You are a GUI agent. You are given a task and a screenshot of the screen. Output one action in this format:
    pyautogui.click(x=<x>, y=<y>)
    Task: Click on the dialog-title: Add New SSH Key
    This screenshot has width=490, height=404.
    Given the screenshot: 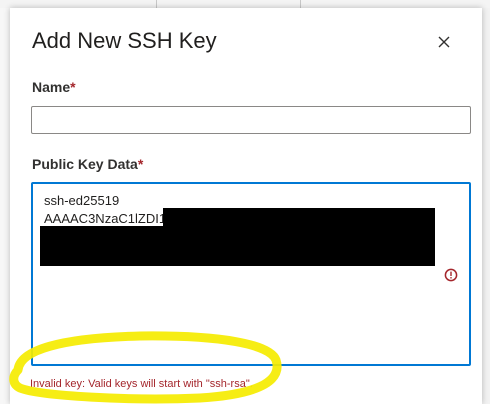 What is the action you would take?
    pyautogui.click(x=124, y=40)
    